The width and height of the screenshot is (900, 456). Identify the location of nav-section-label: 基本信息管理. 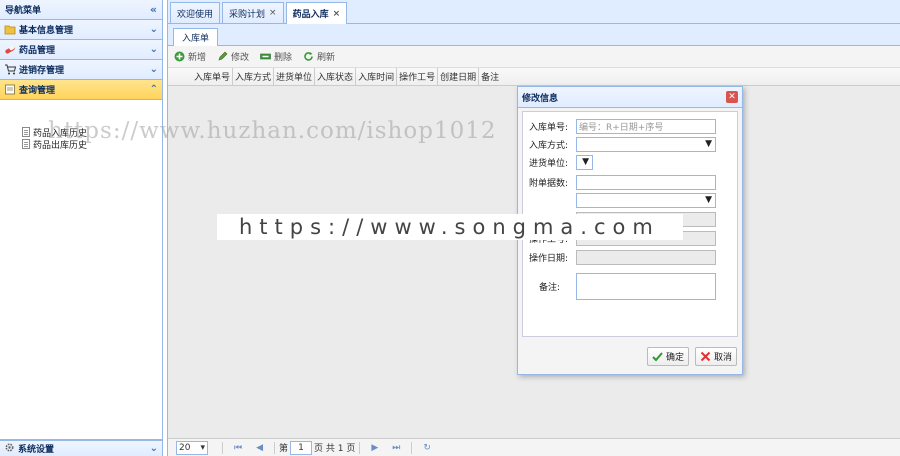
(46, 31).